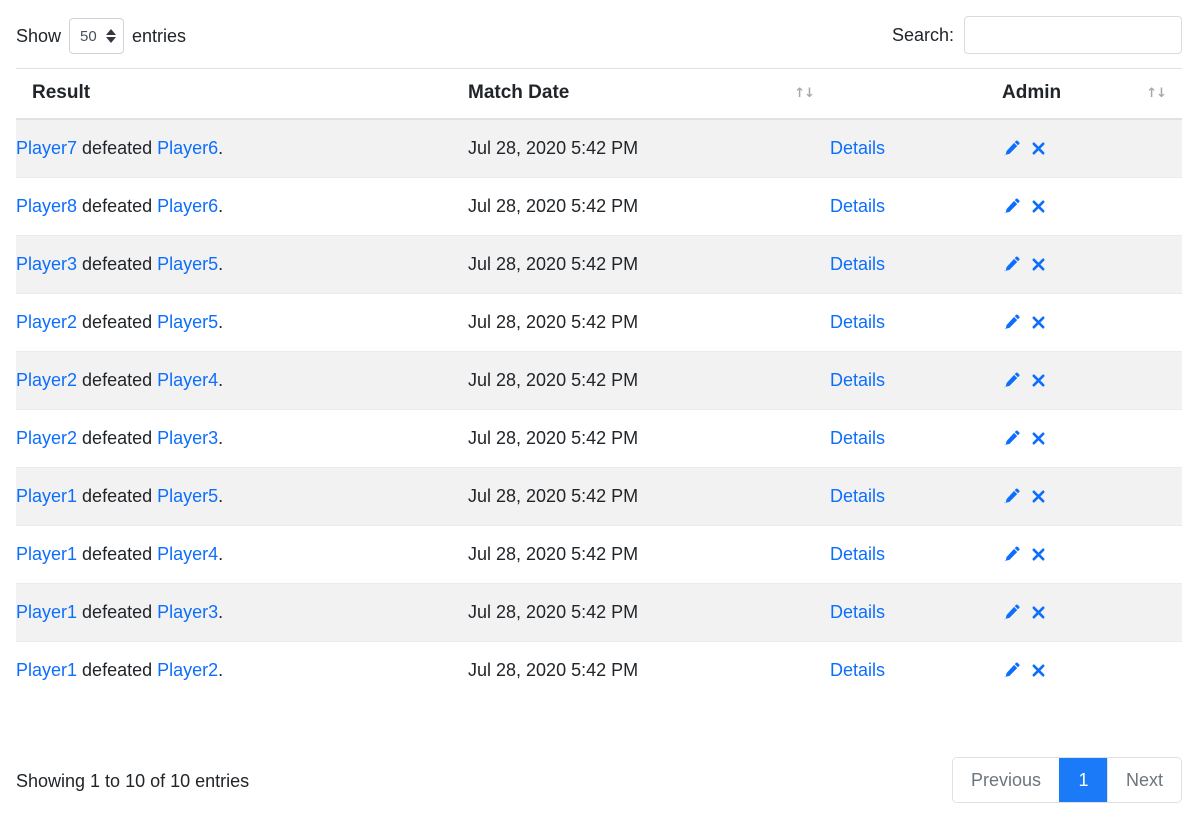  Describe the element at coordinates (519, 92) in the screenshot. I see `column-label-match-date: Match Date` at that location.